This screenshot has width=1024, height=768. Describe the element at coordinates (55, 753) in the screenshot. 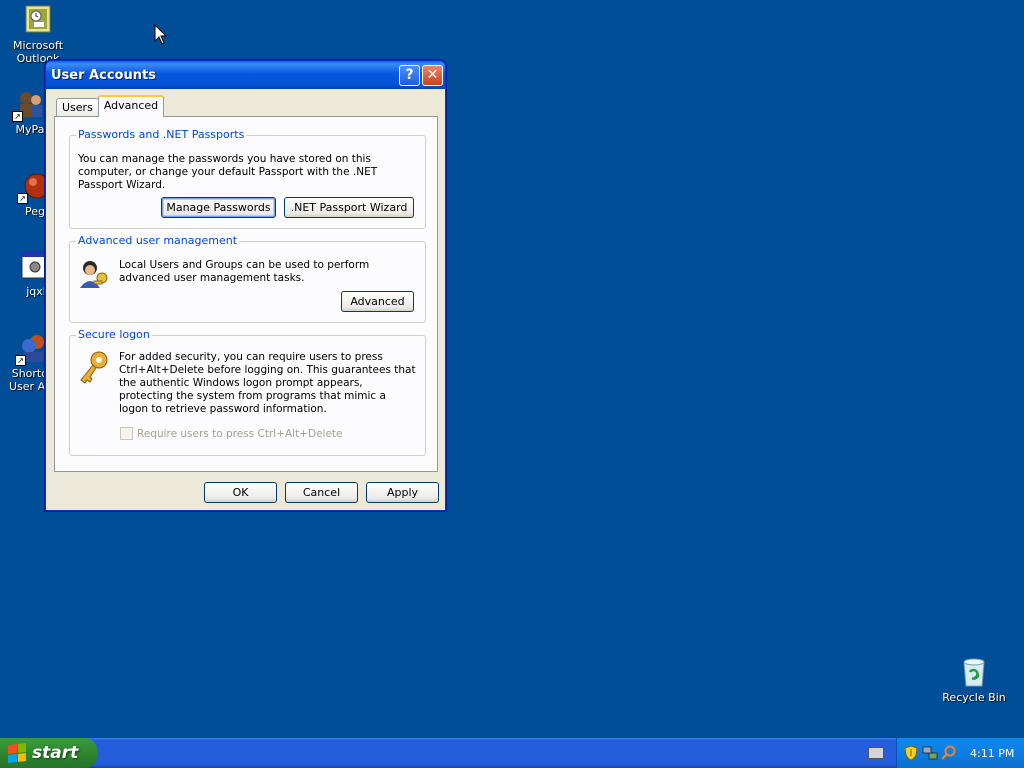

I see `start-label: start` at that location.